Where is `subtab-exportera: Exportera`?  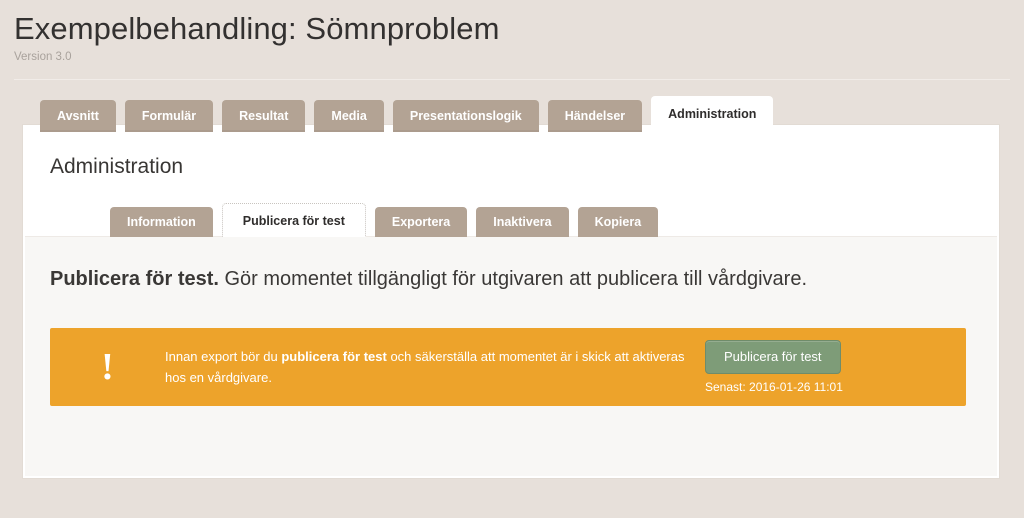 subtab-exportera: Exportera is located at coordinates (421, 222).